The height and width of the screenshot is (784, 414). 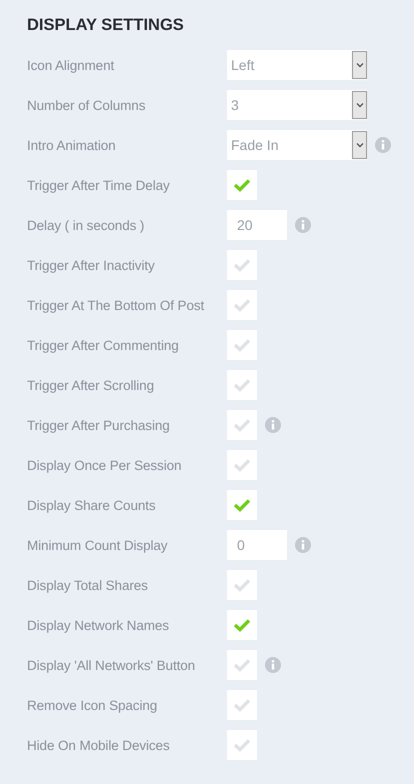 What do you see at coordinates (116, 305) in the screenshot?
I see `setting-label: Trigger At The Bottom Of Post` at bounding box center [116, 305].